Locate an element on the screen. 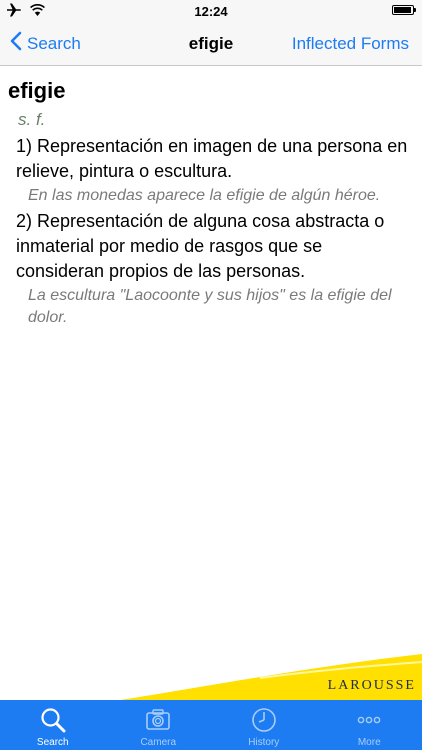  tab-label: Camera is located at coordinates (158, 742).